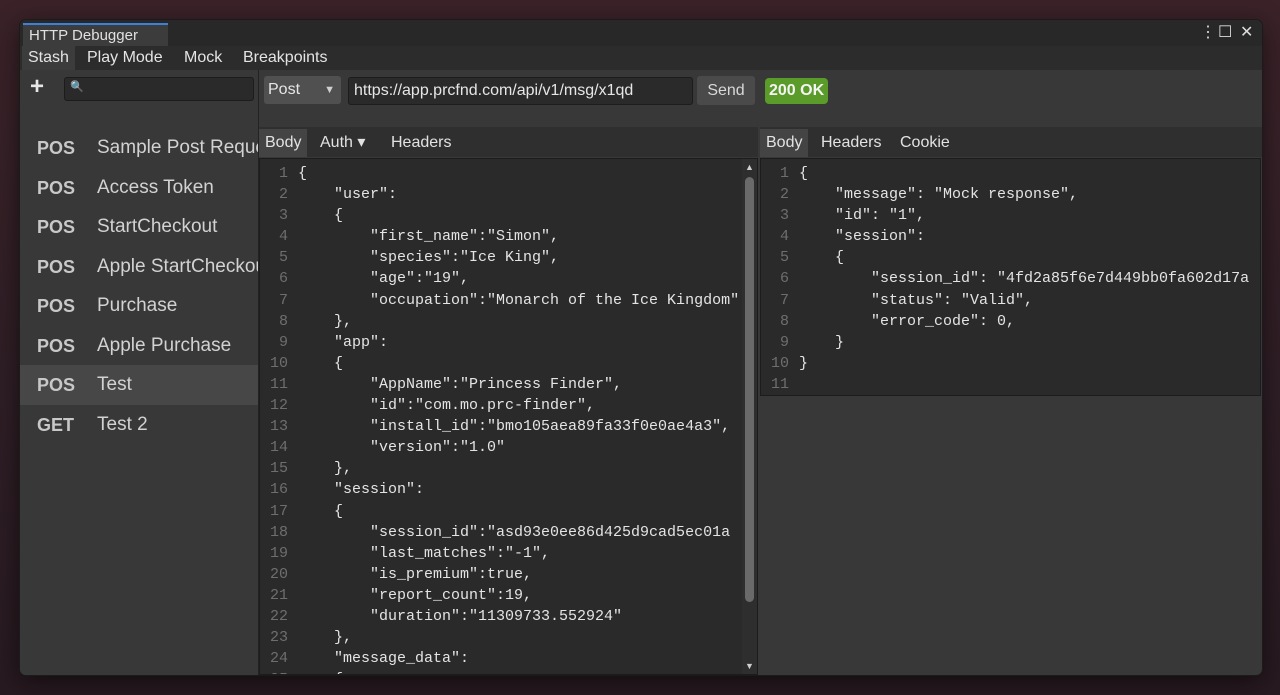 The image size is (1280, 695). Describe the element at coordinates (779, 279) in the screenshot. I see `line-numbers: 1 2 3 4 5 6 7 8 9 10 11` at that location.